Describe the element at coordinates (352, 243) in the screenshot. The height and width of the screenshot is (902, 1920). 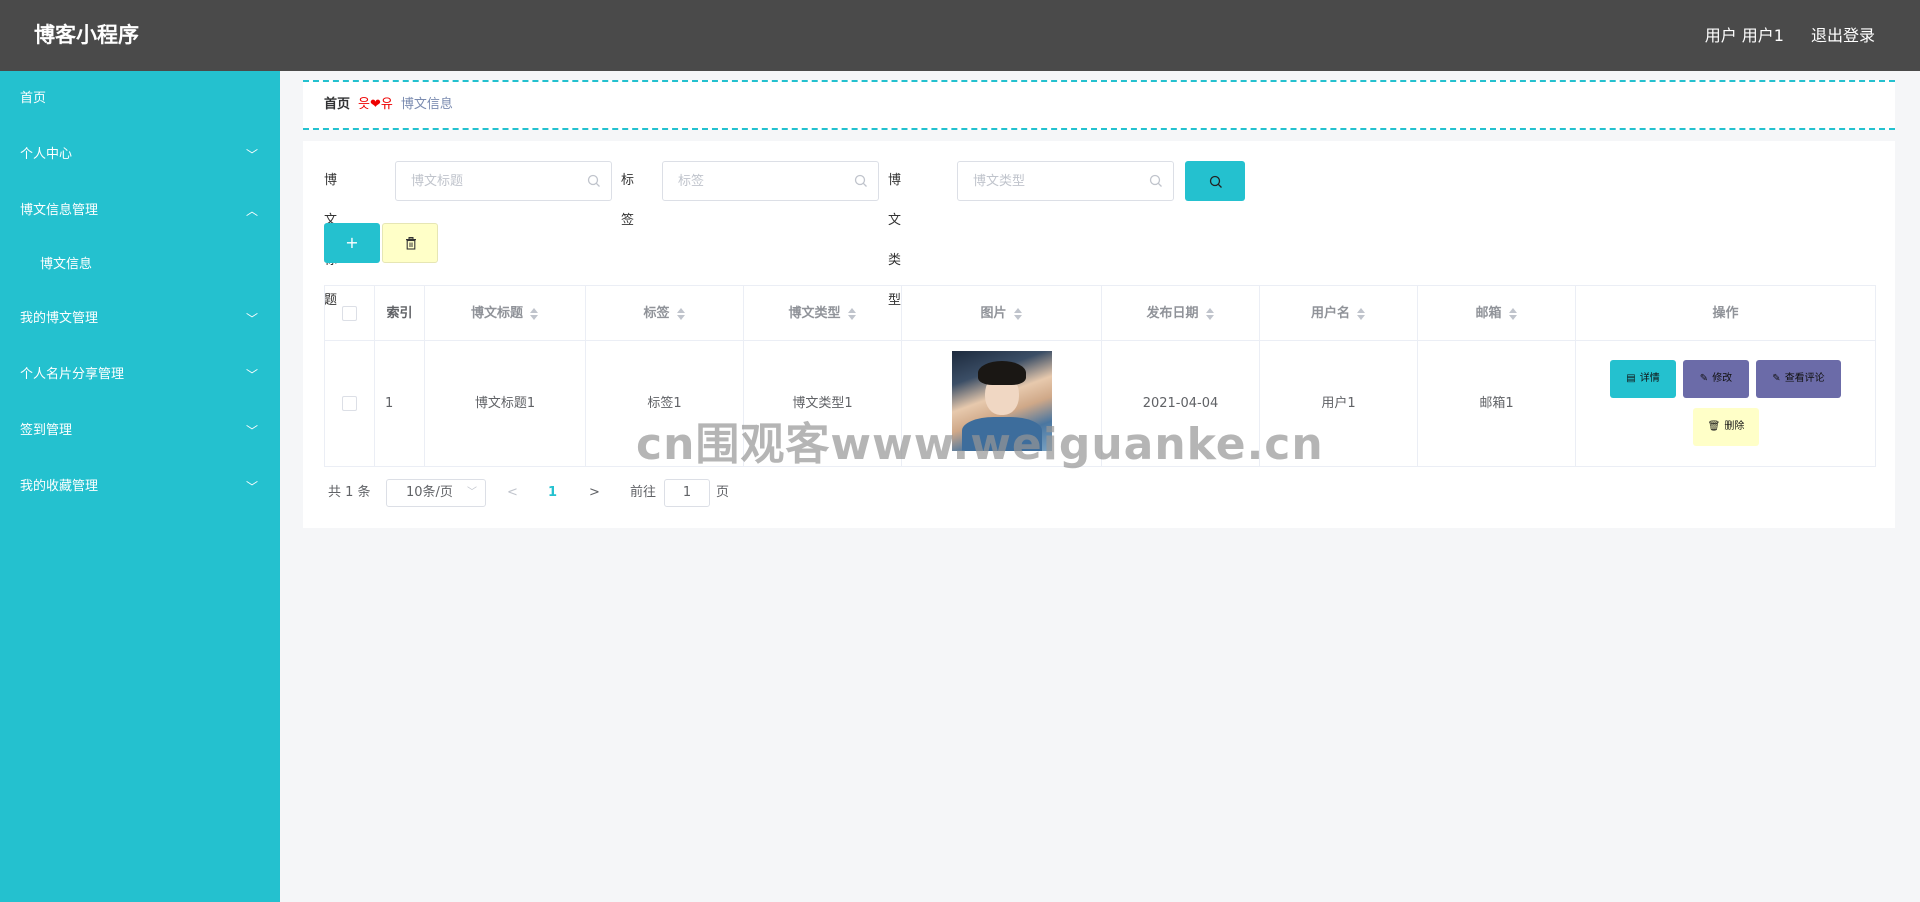
I see `add-button: +` at that location.